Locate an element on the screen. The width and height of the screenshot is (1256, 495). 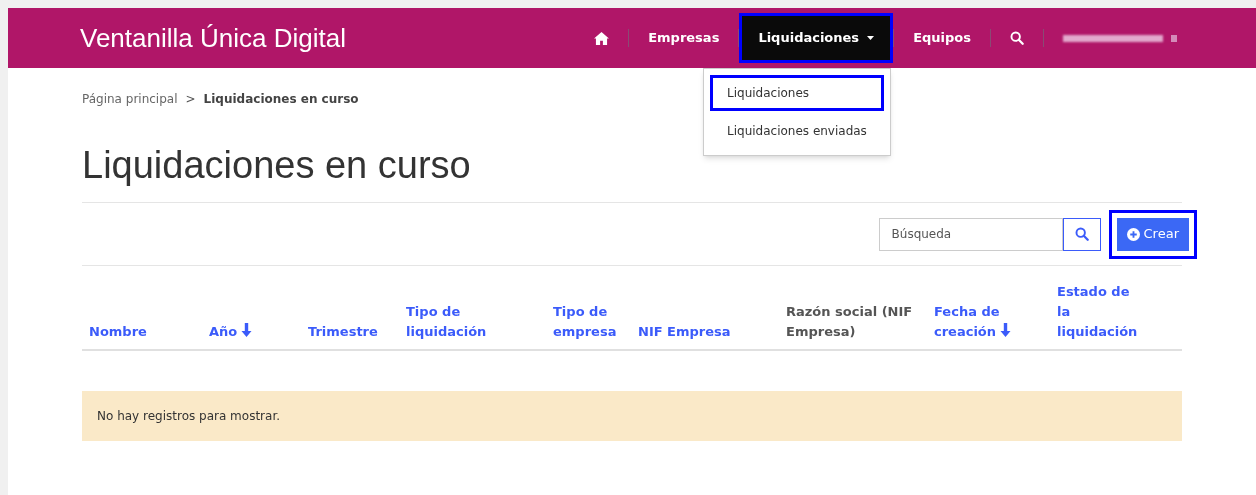
nav-link: Equipos is located at coordinates (942, 38).